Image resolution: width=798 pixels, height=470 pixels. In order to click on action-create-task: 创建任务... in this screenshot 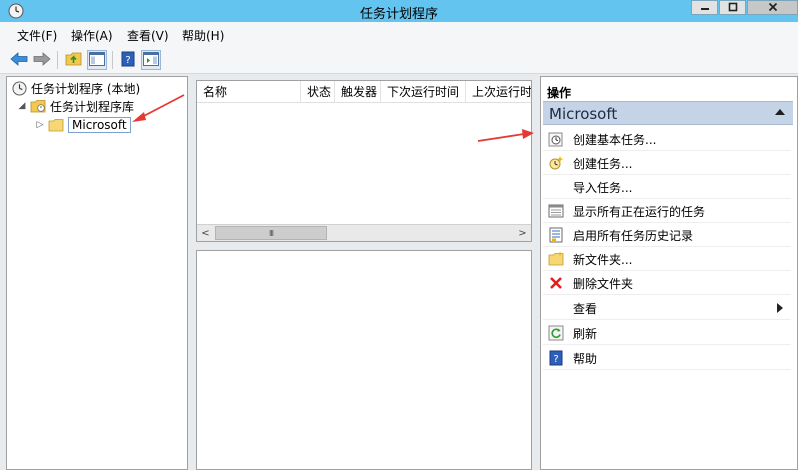, I will do `click(667, 163)`.